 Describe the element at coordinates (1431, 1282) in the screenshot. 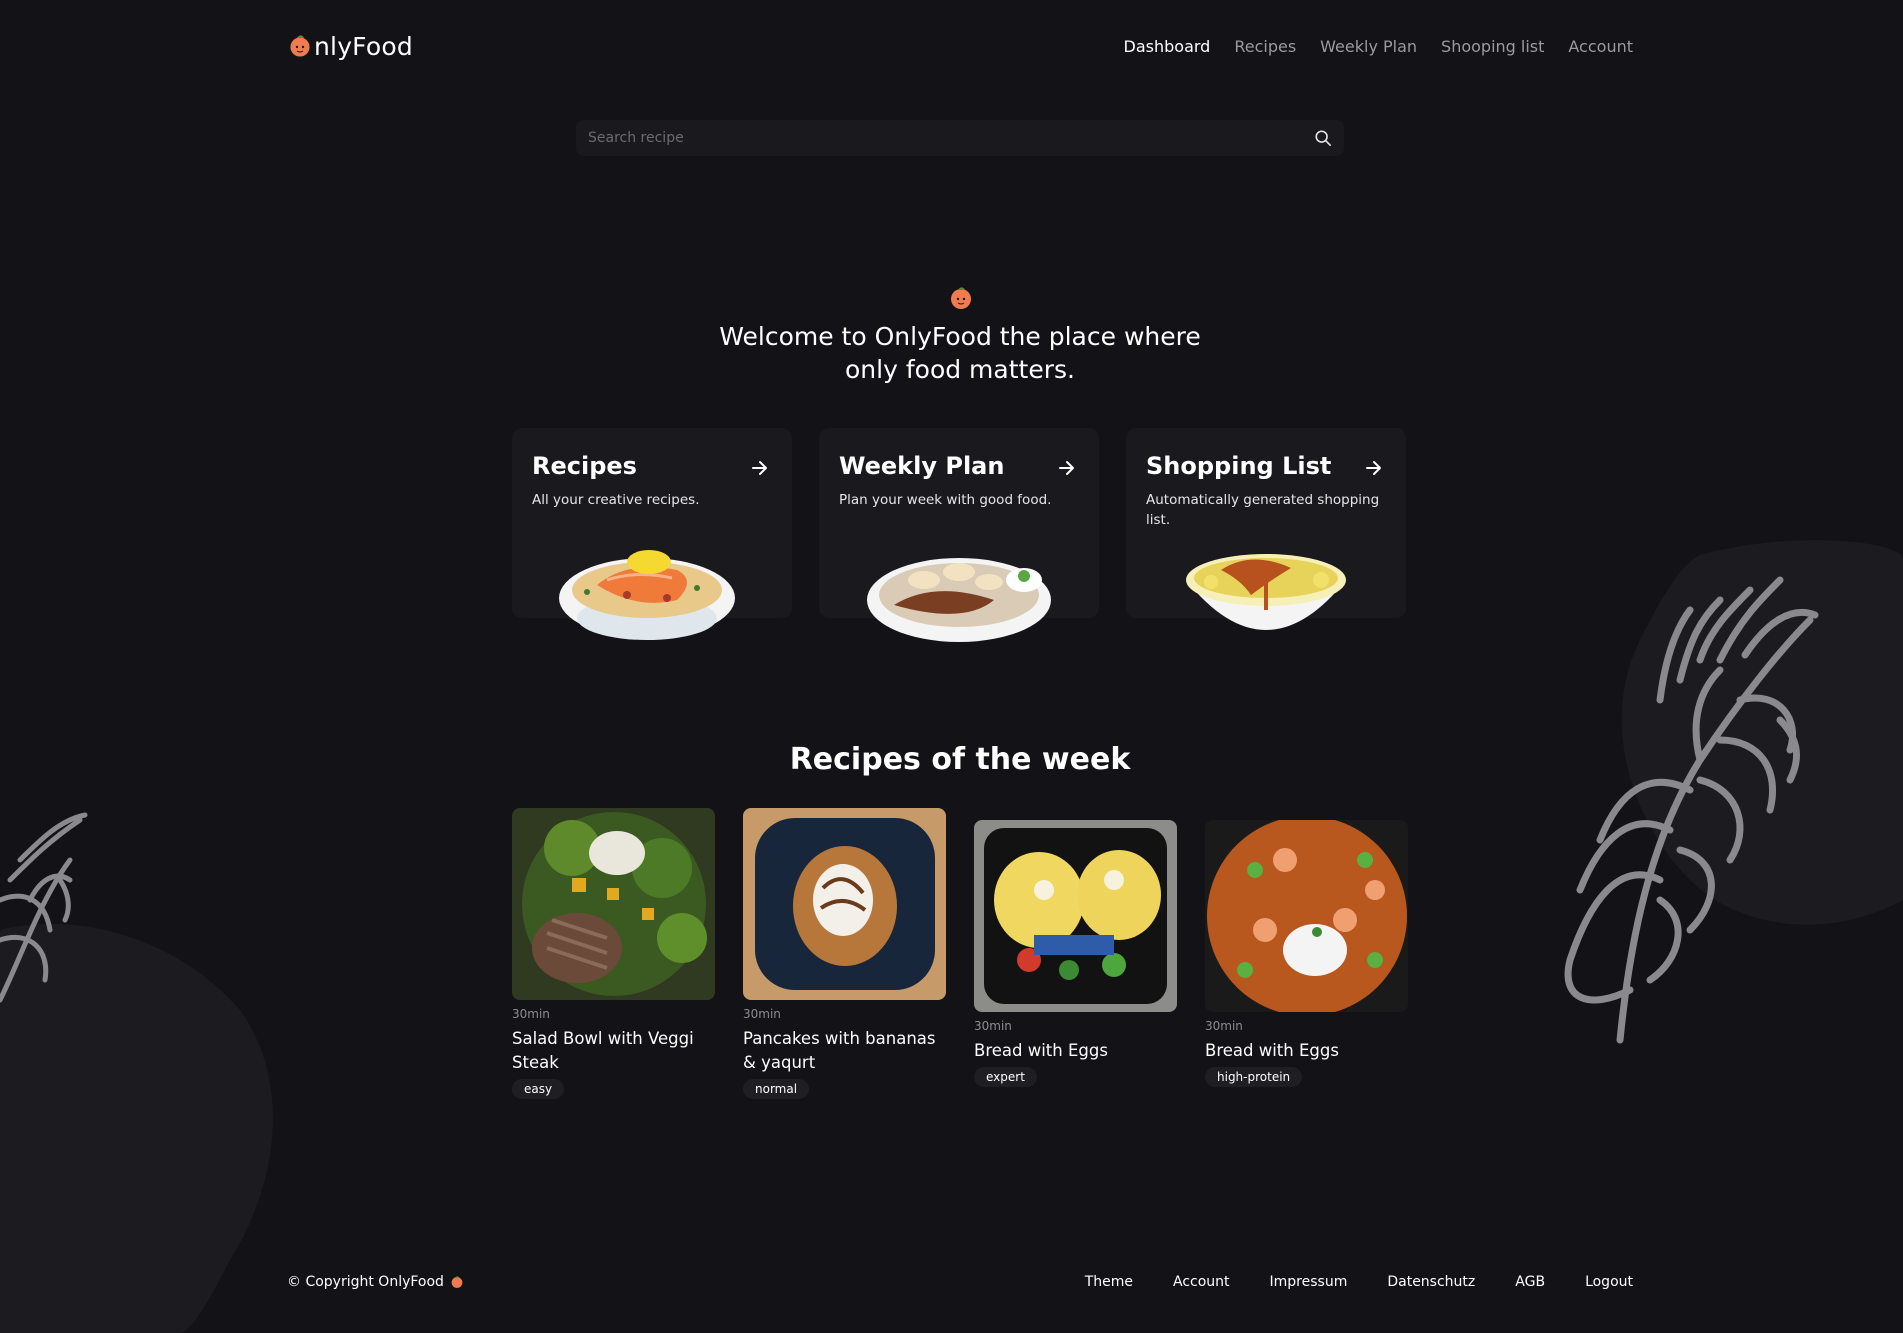

I see `footer-link-datenschutz: Datenschutz` at that location.